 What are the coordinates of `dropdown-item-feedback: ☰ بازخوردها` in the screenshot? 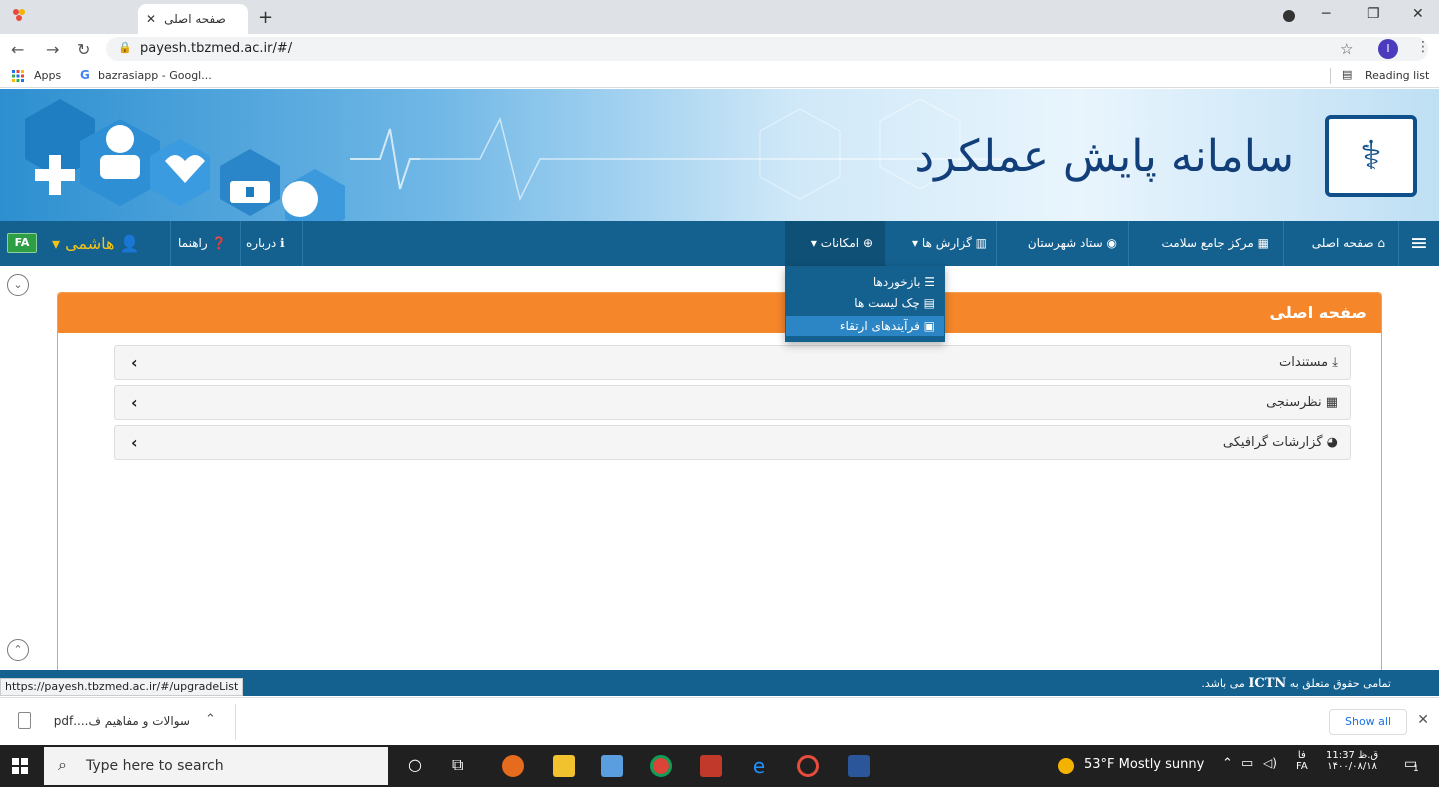 It's located at (904, 282).